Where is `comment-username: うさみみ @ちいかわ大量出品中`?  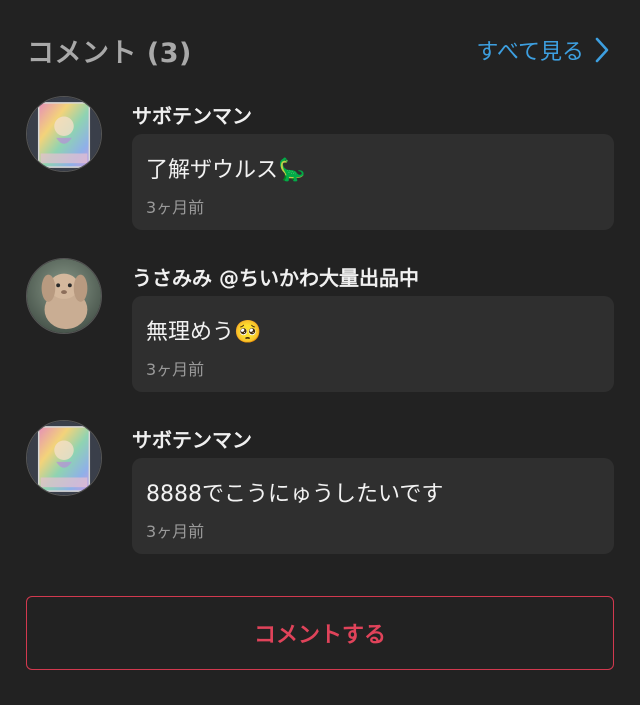
comment-username: うさみみ @ちいかわ大量出品中 is located at coordinates (275, 276).